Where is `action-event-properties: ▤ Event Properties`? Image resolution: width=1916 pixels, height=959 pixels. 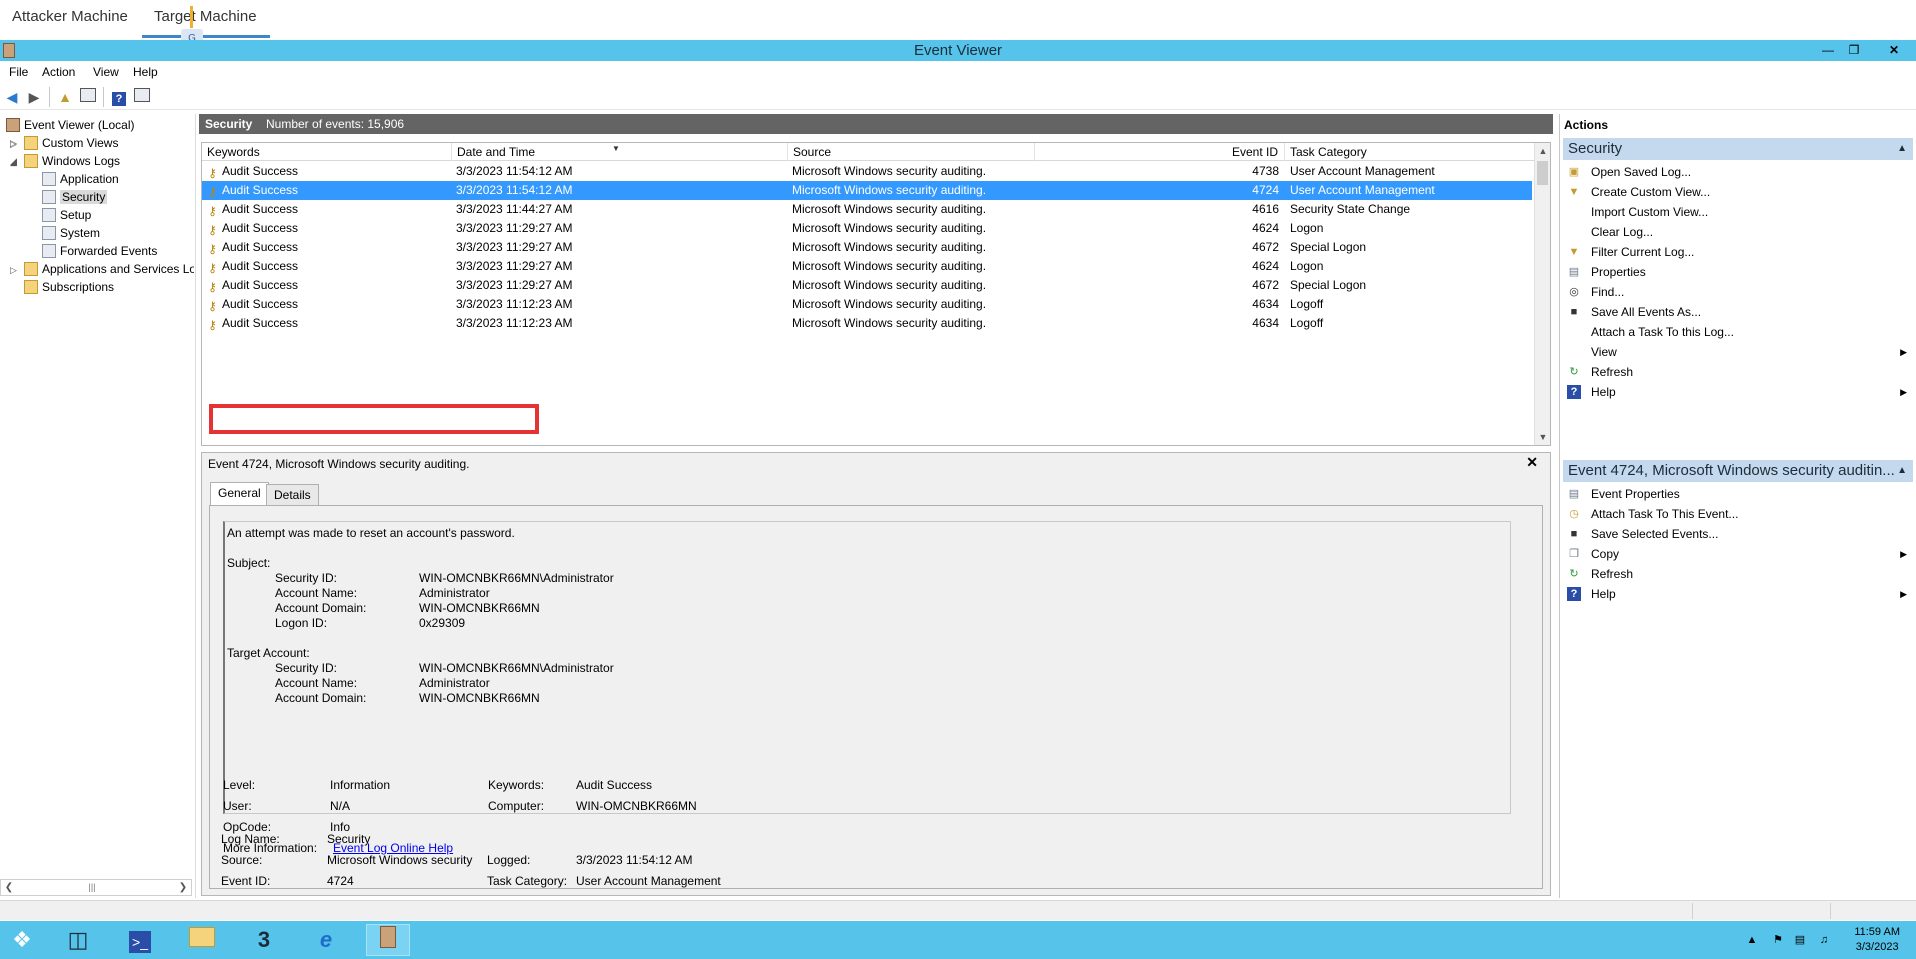
action-event-properties: ▤ Event Properties is located at coordinates (1738, 494).